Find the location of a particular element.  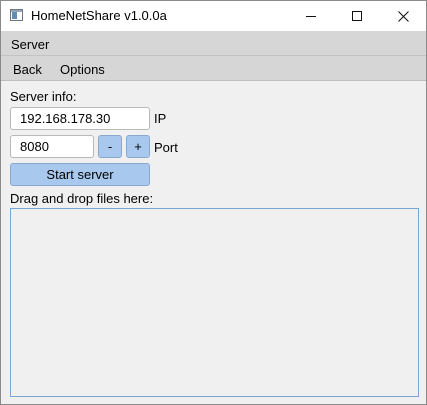

menu-bar: Server is located at coordinates (213, 43).